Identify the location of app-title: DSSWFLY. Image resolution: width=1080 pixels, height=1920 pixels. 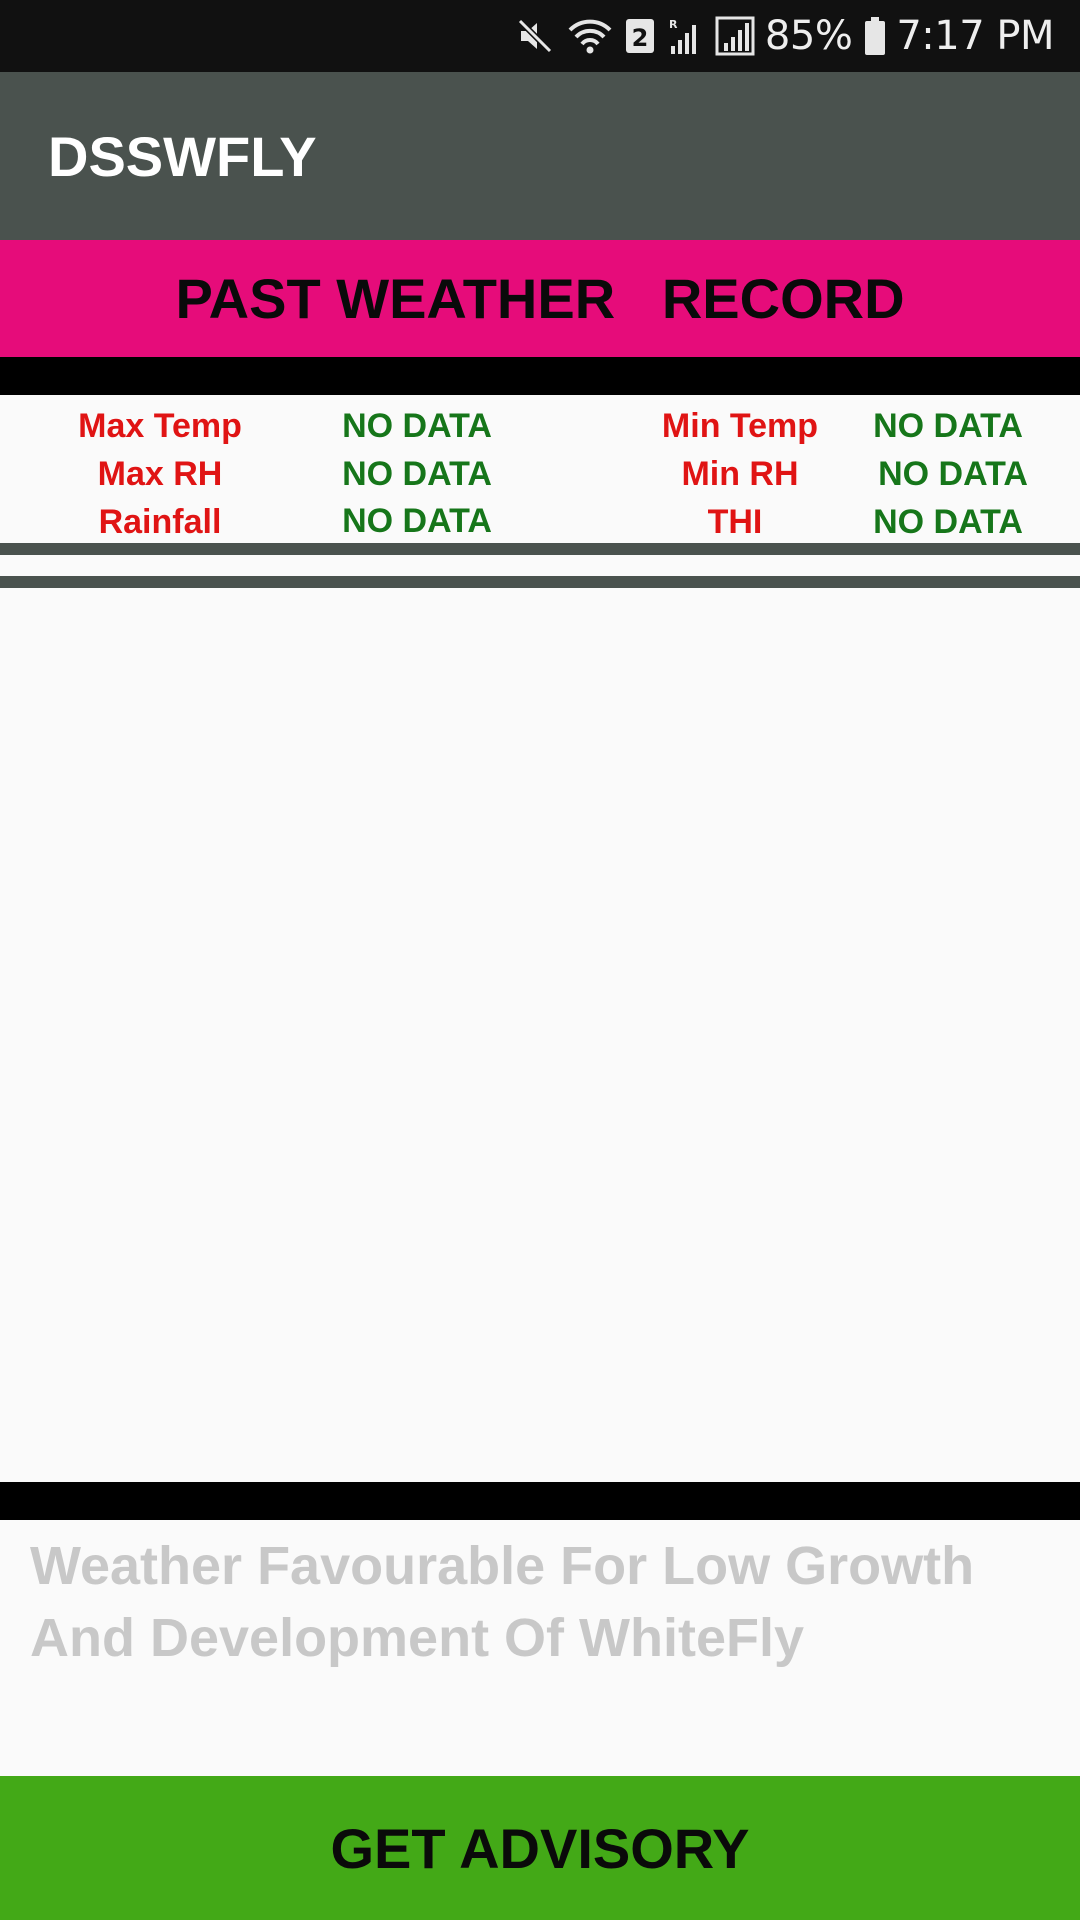
(182, 156).